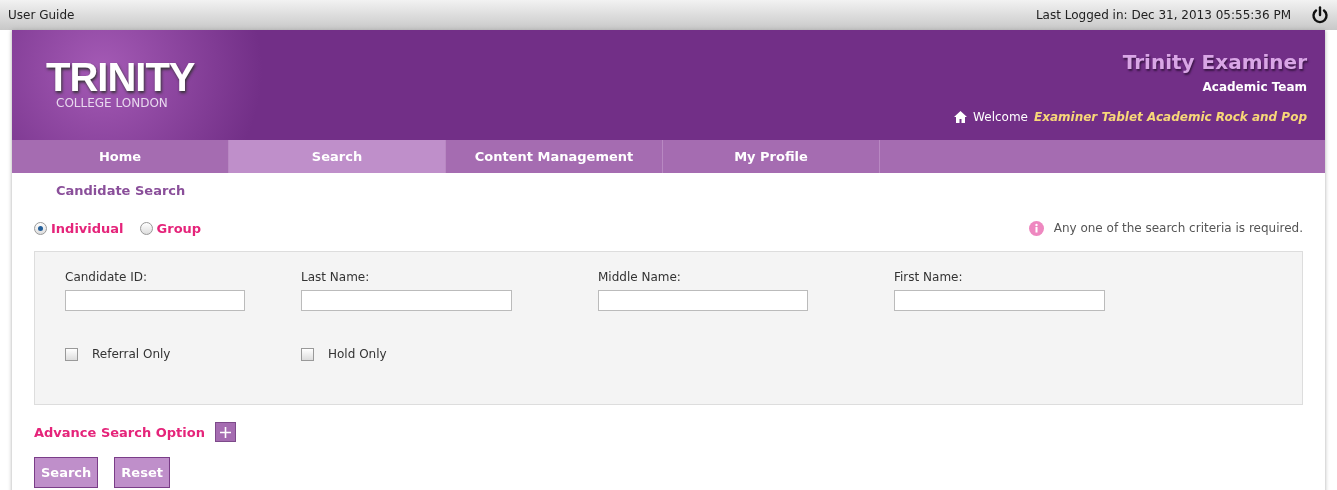 This screenshot has width=1337, height=490. Describe the element at coordinates (41, 15) in the screenshot. I see `user-guide-link: User Guide` at that location.